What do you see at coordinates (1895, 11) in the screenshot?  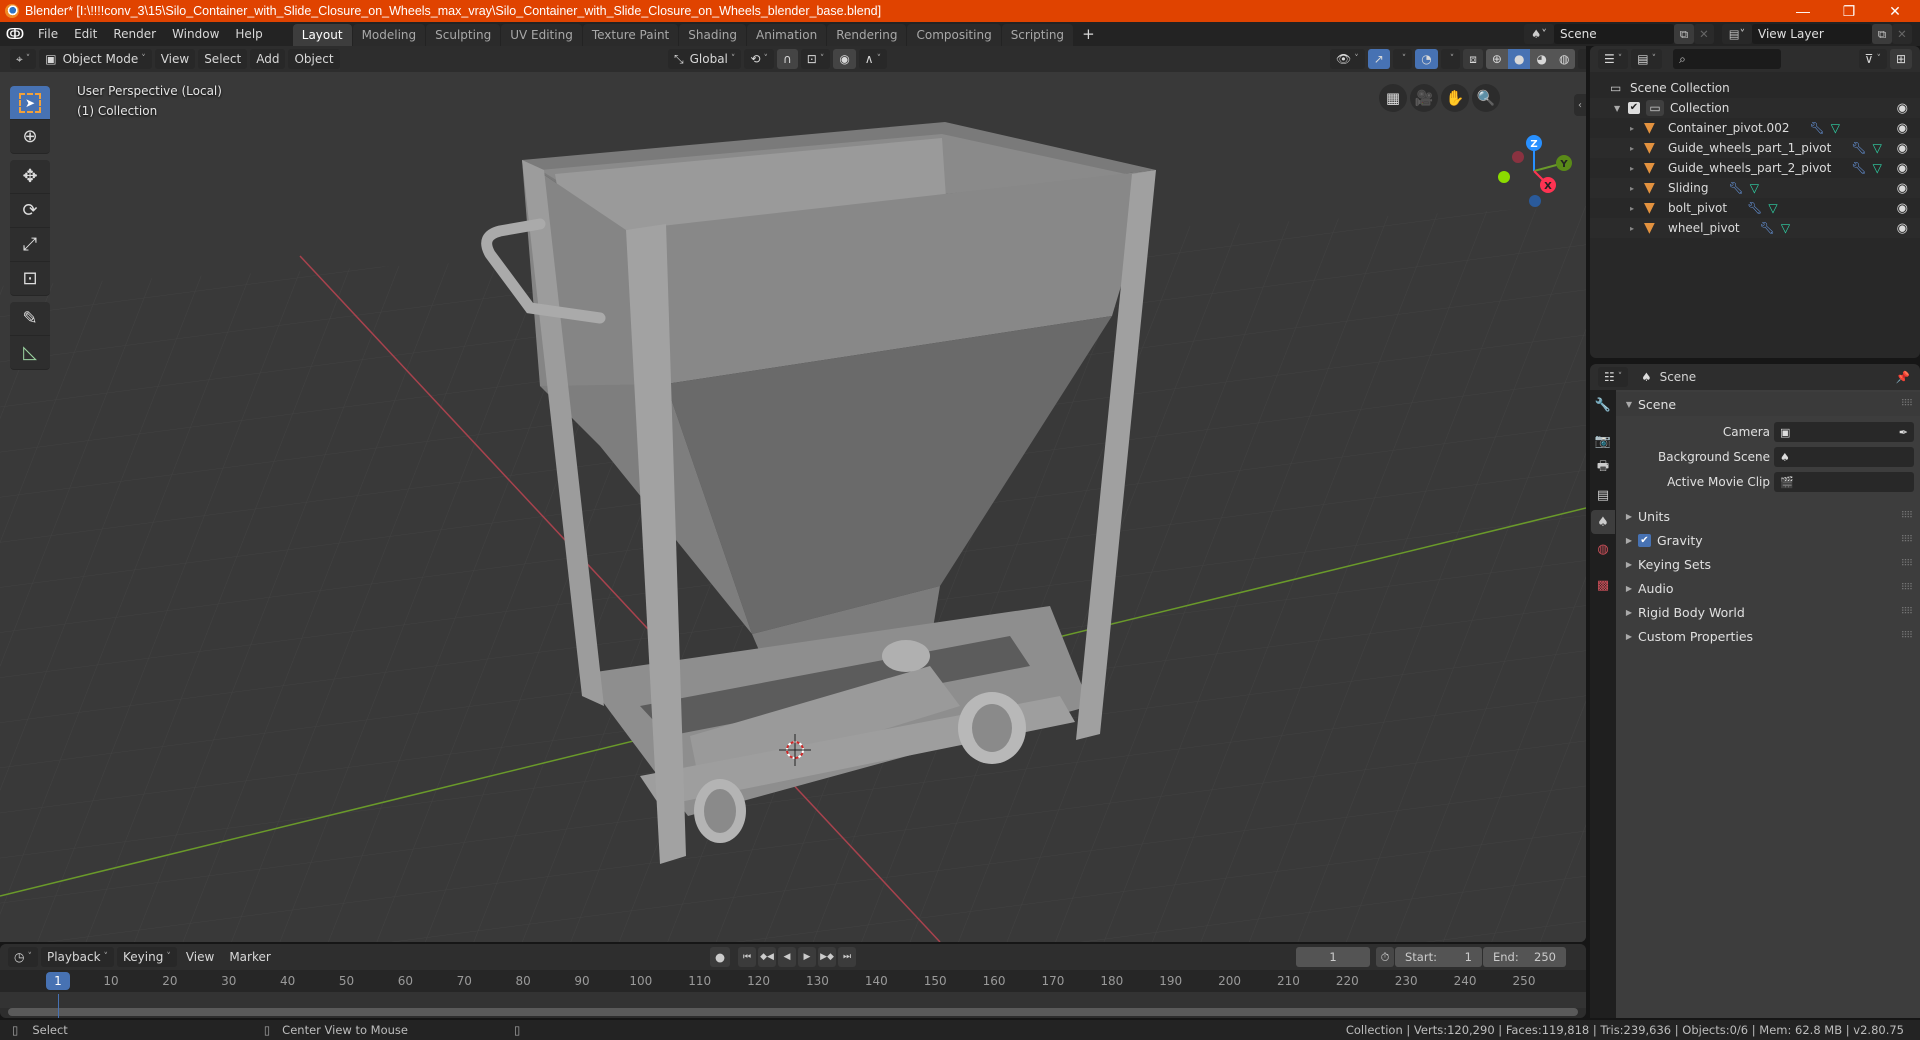 I see `close-button: ✕` at bounding box center [1895, 11].